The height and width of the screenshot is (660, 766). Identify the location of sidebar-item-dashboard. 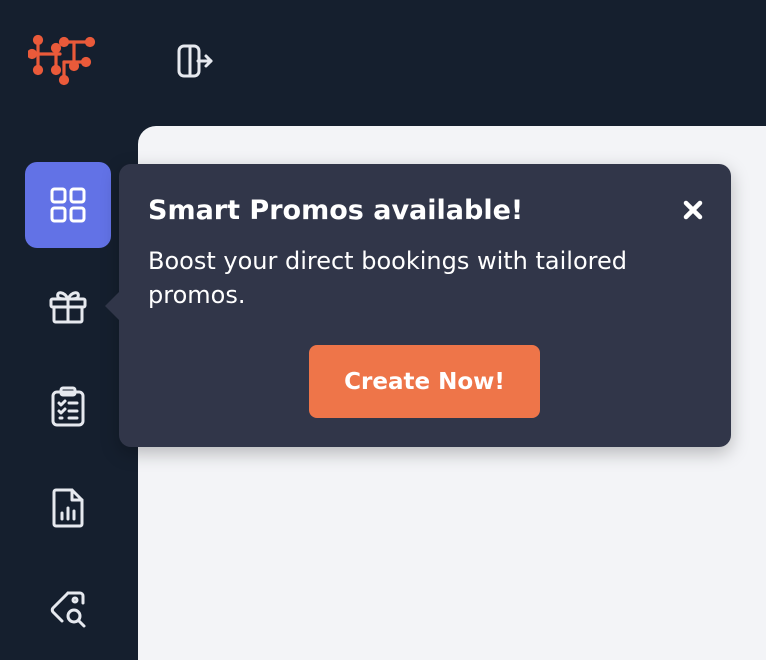
(68, 205).